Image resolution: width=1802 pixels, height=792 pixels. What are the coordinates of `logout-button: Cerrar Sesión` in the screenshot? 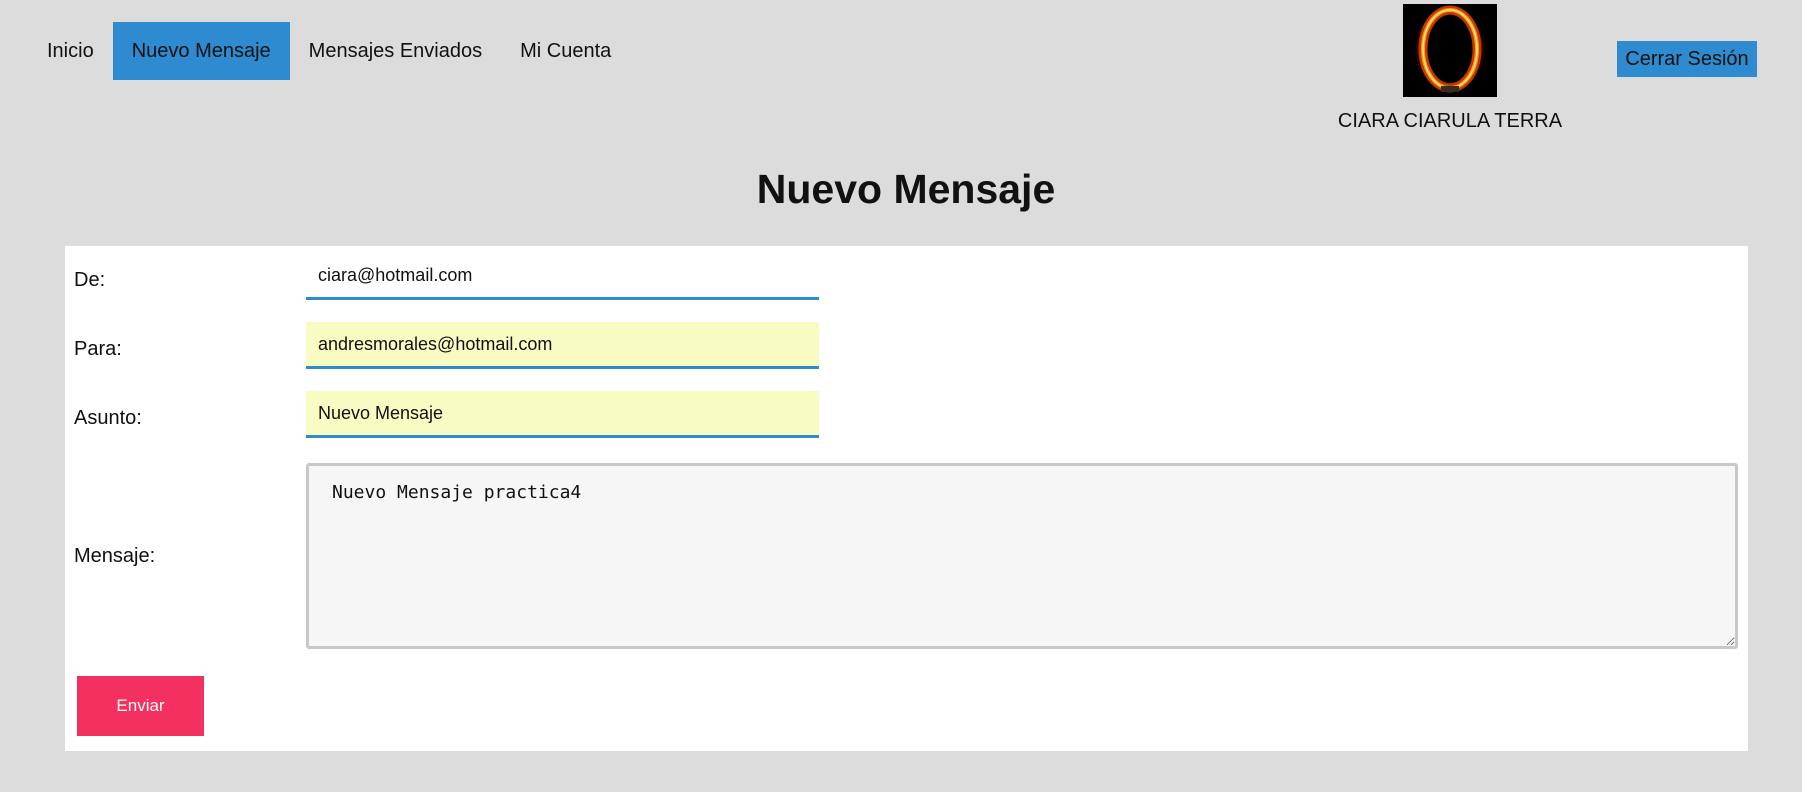 It's located at (1687, 59).